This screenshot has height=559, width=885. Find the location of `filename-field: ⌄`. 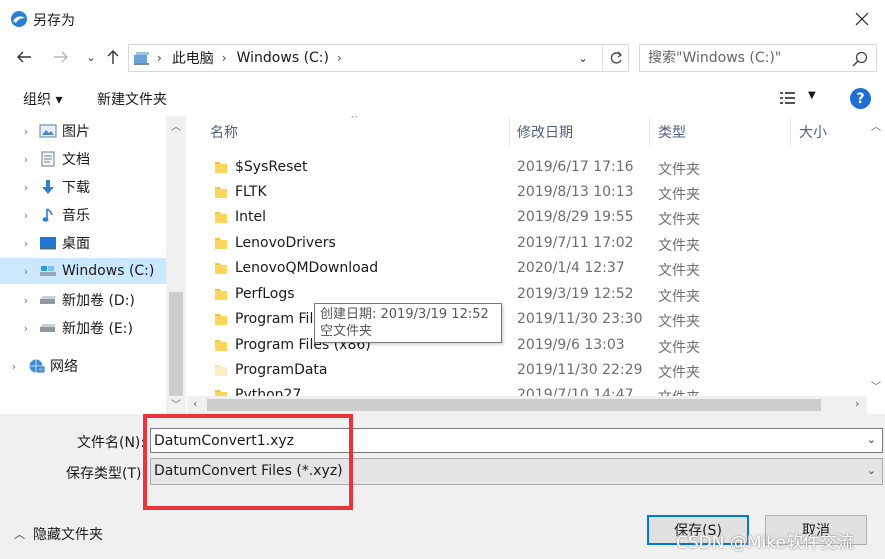

filename-field: ⌄ is located at coordinates (516, 440).